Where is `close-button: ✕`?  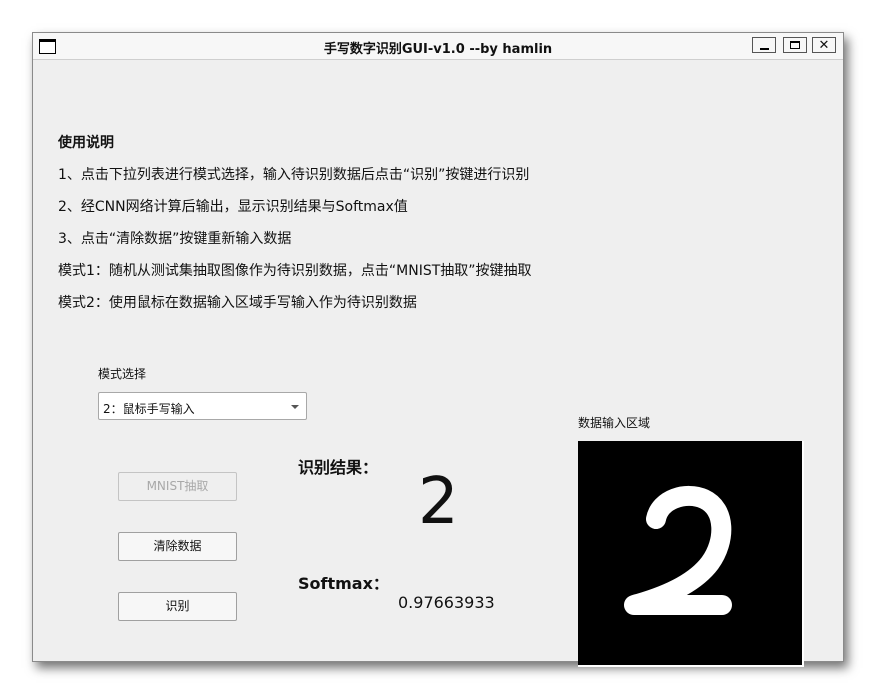
close-button: ✕ is located at coordinates (824, 45).